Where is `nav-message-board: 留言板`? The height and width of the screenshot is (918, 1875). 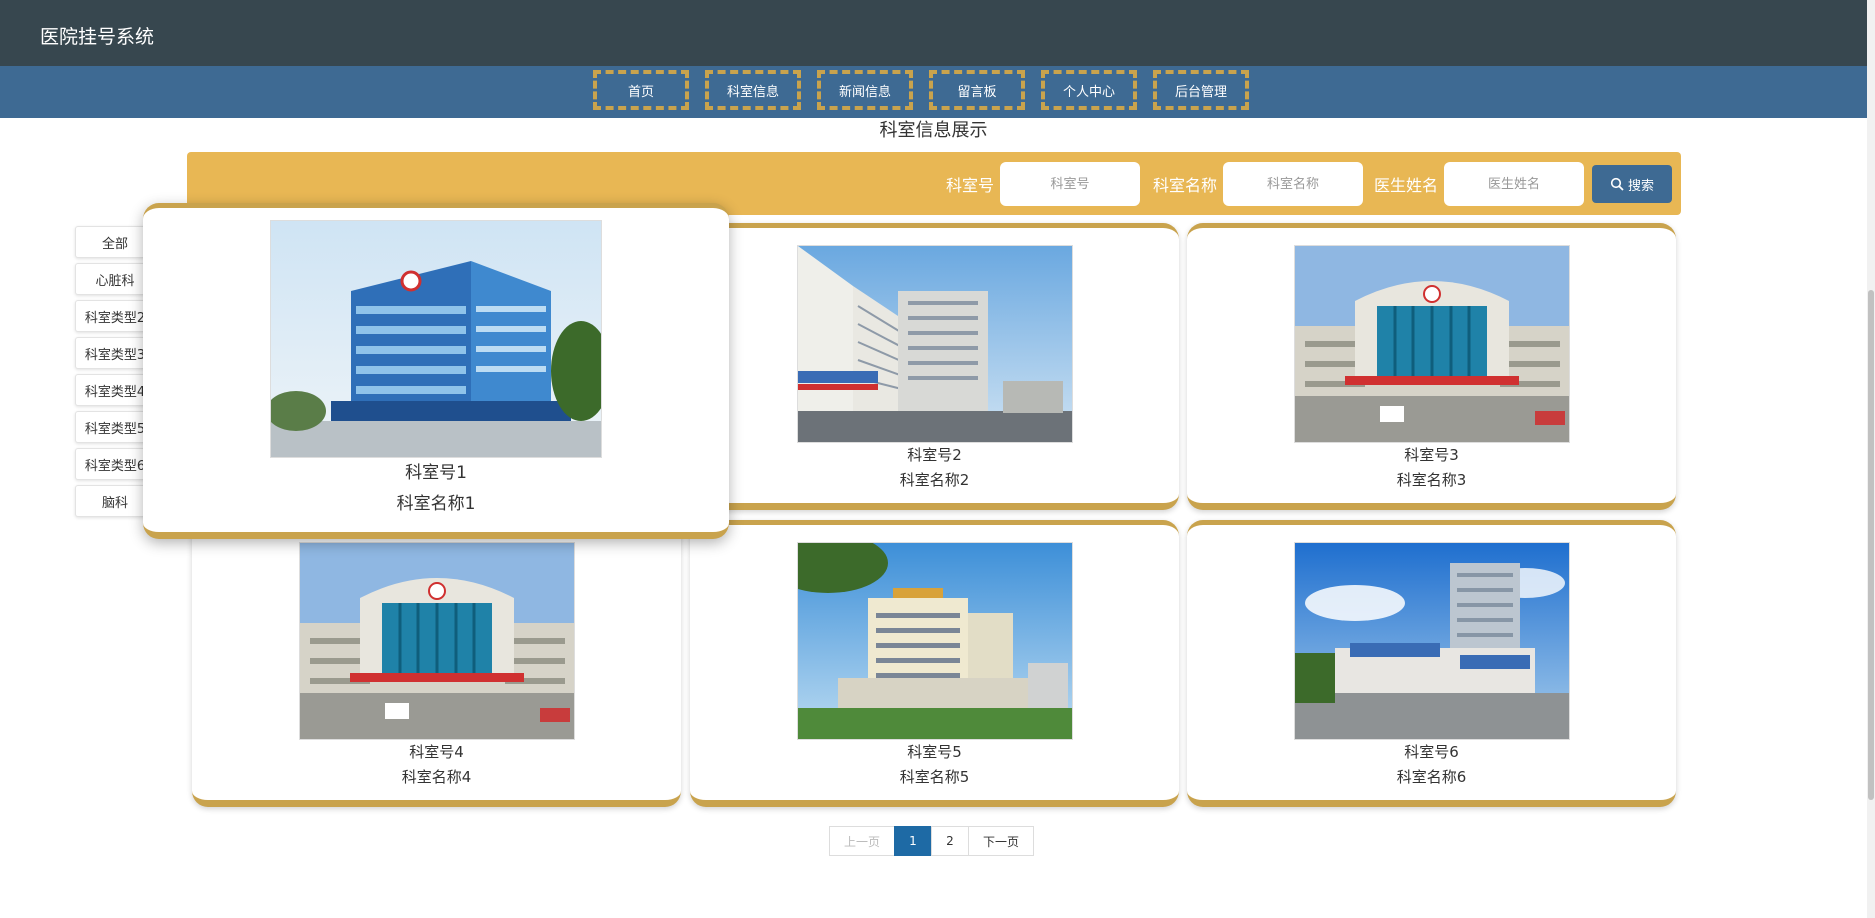
nav-message-board: 留言板 is located at coordinates (977, 90).